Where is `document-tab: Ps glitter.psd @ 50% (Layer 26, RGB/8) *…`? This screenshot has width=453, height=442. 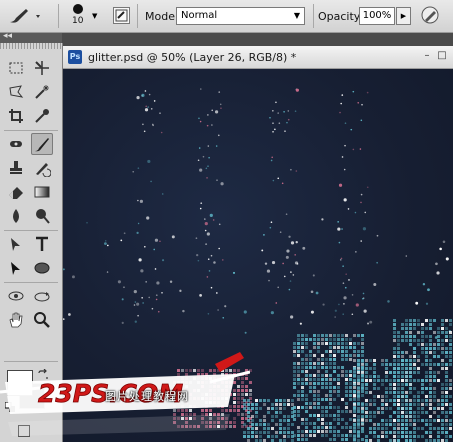
document-tab: Ps glitter.psd @ 50% (Layer 26, RGB/8) *… is located at coordinates (258, 57).